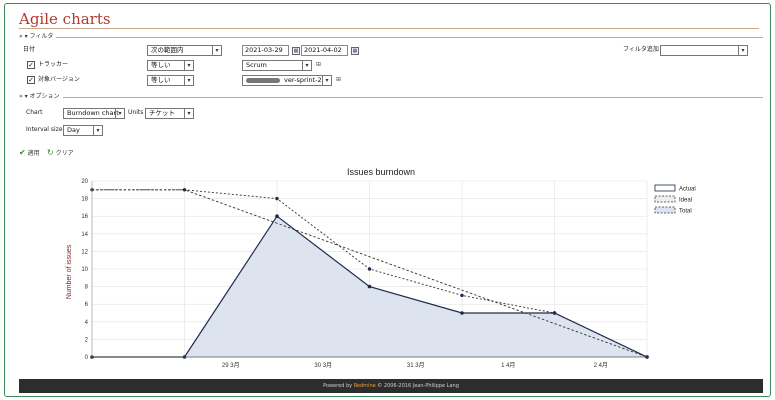 The image size is (775, 400). I want to click on y-tick-label: 2, so click(87, 340).